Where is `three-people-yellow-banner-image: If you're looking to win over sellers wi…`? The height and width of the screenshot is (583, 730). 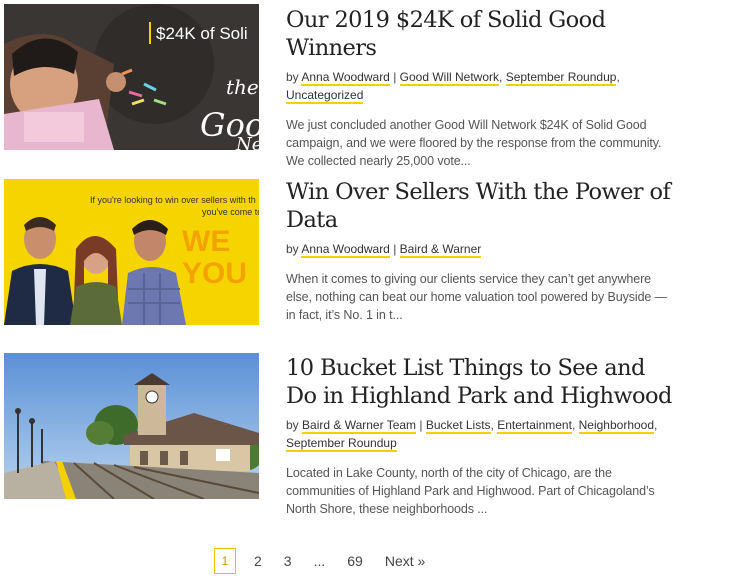 three-people-yellow-banner-image: If you're looking to win over sellers wi… is located at coordinates (131, 252).